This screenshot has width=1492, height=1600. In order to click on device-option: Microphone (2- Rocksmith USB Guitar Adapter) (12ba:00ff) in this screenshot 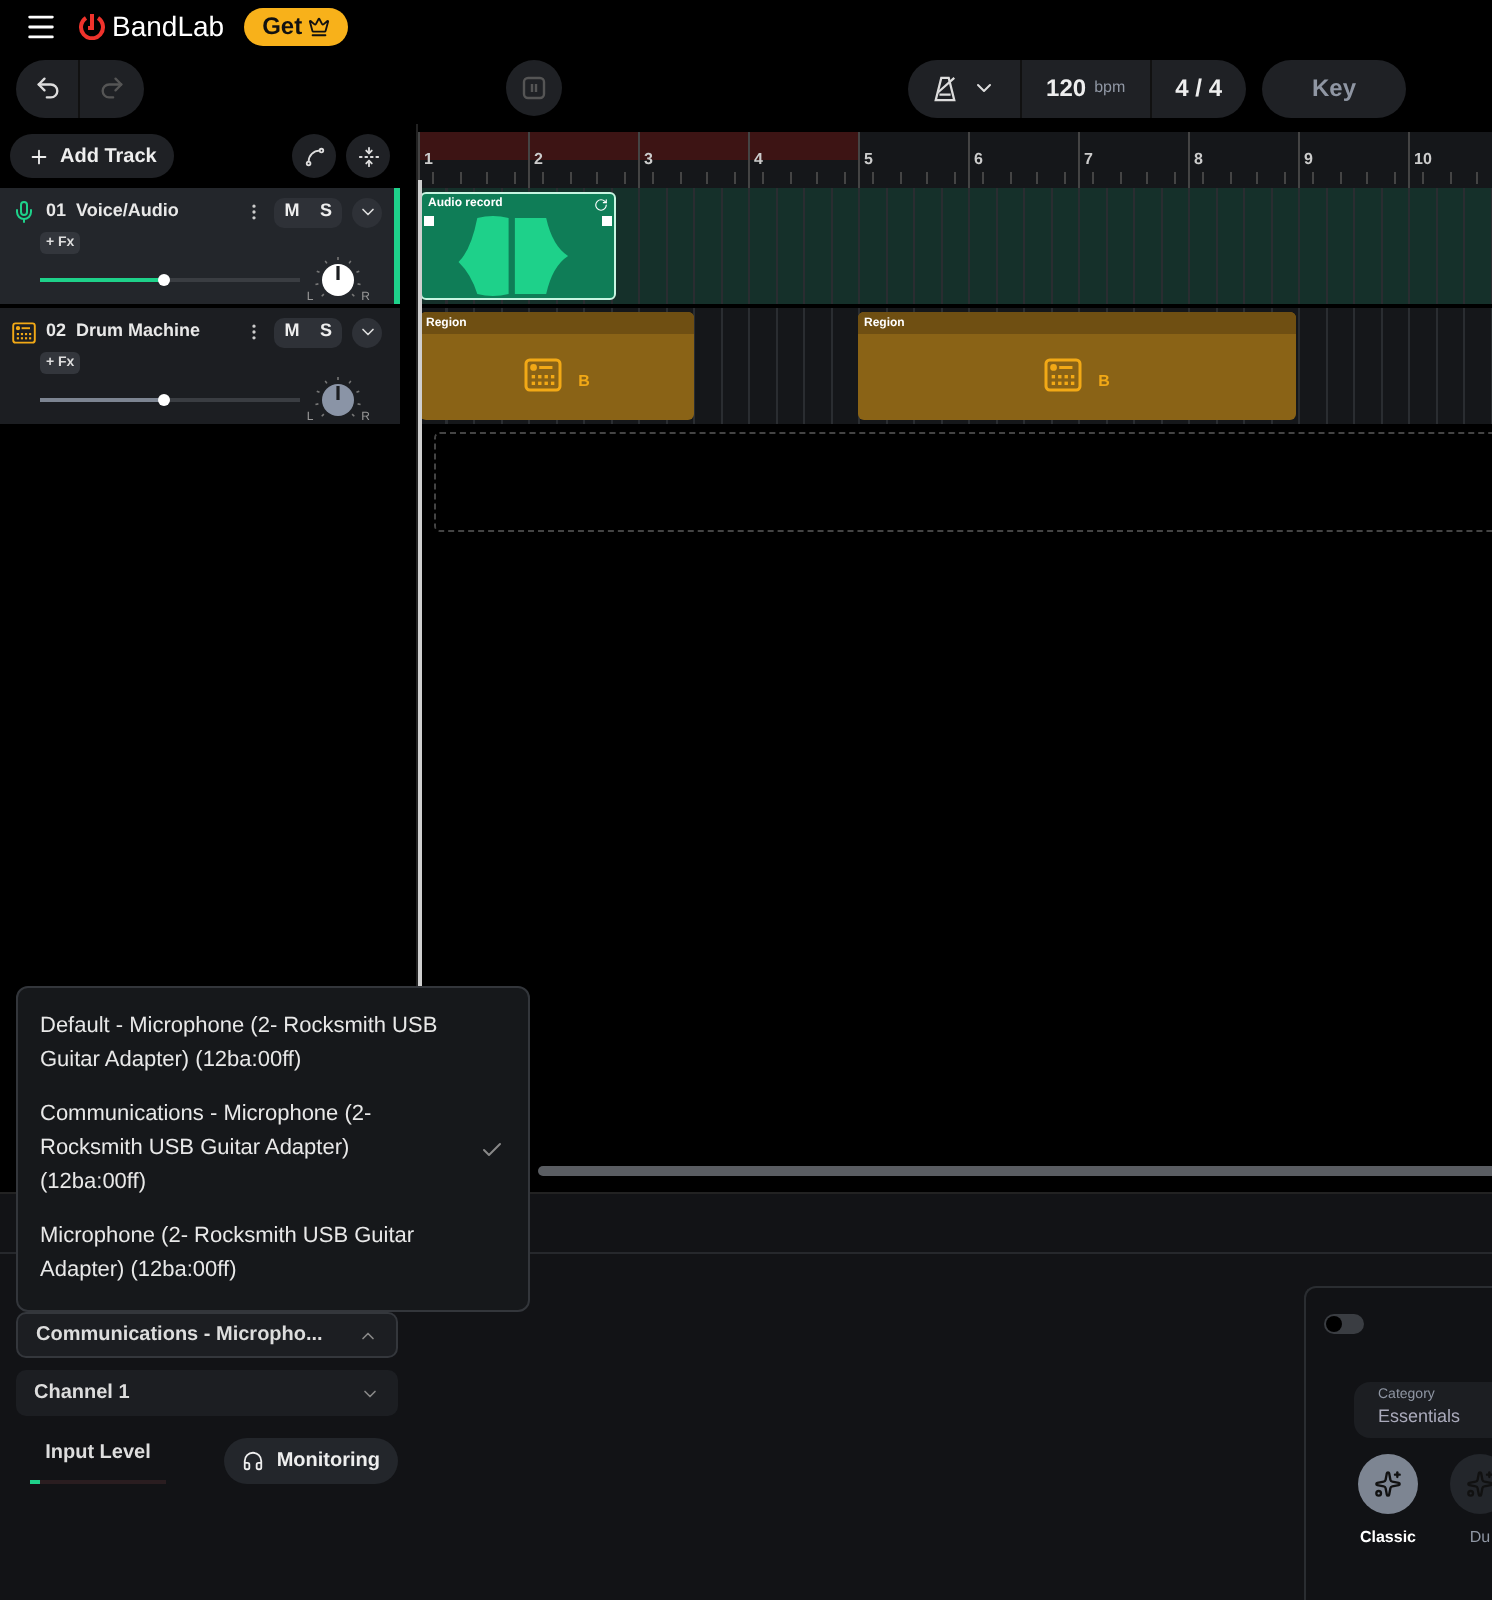, I will do `click(273, 1254)`.